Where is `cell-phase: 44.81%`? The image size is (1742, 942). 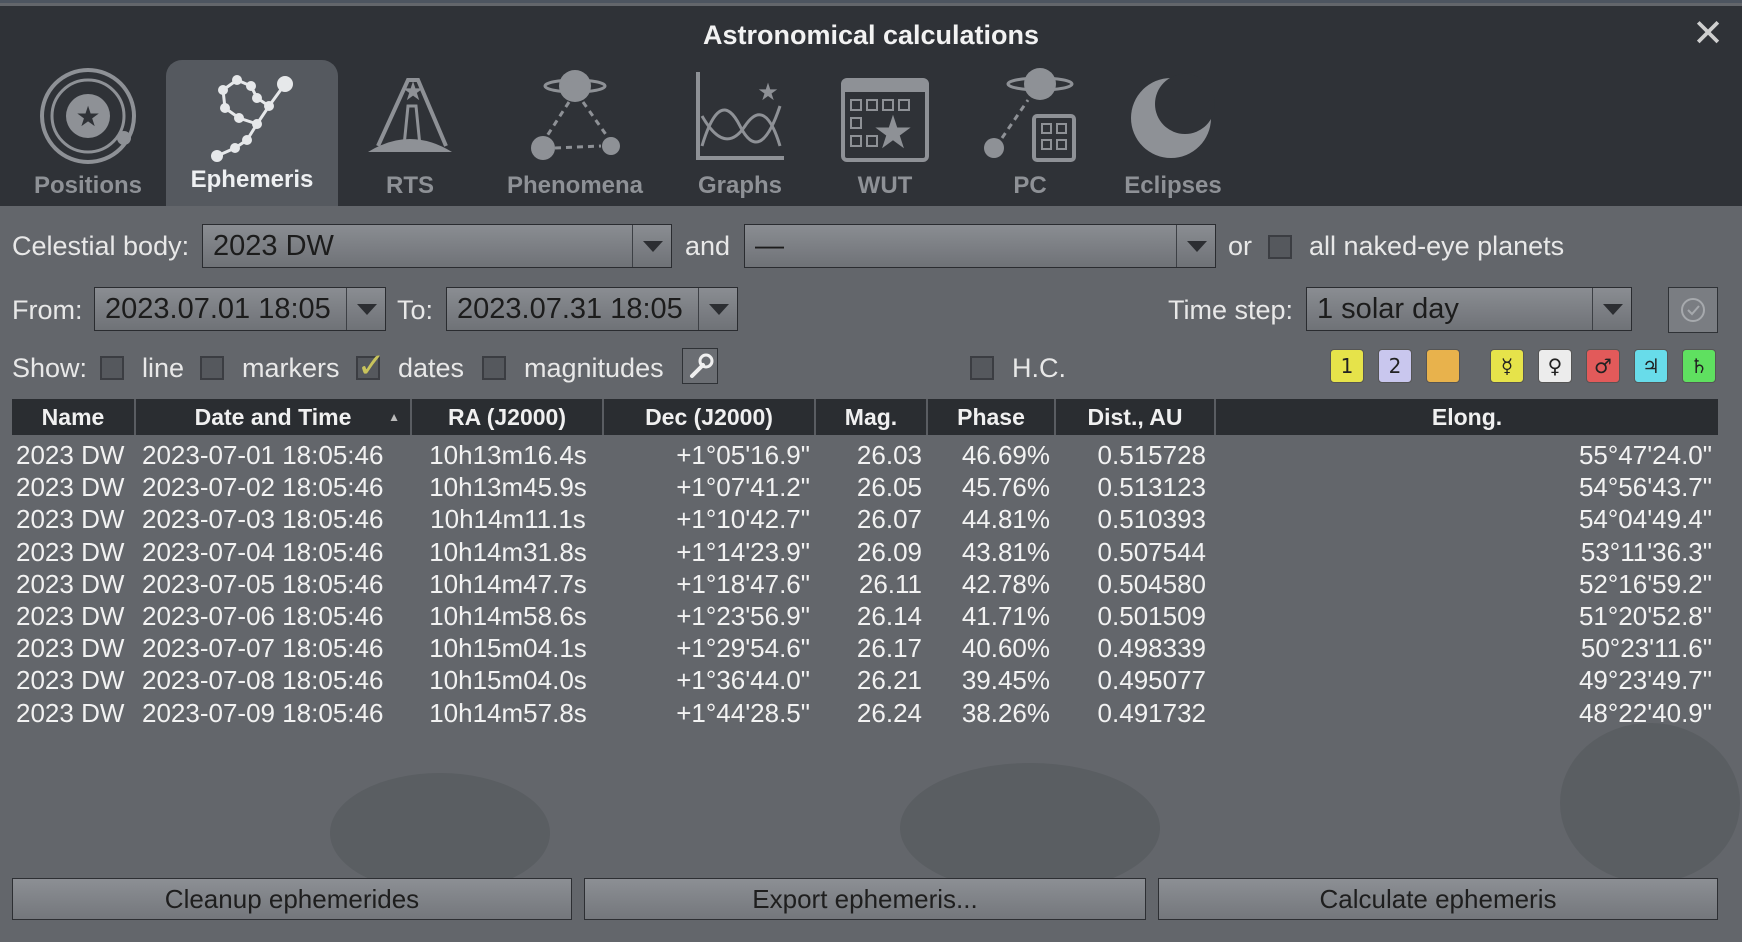 cell-phase: 44.81% is located at coordinates (1005, 519).